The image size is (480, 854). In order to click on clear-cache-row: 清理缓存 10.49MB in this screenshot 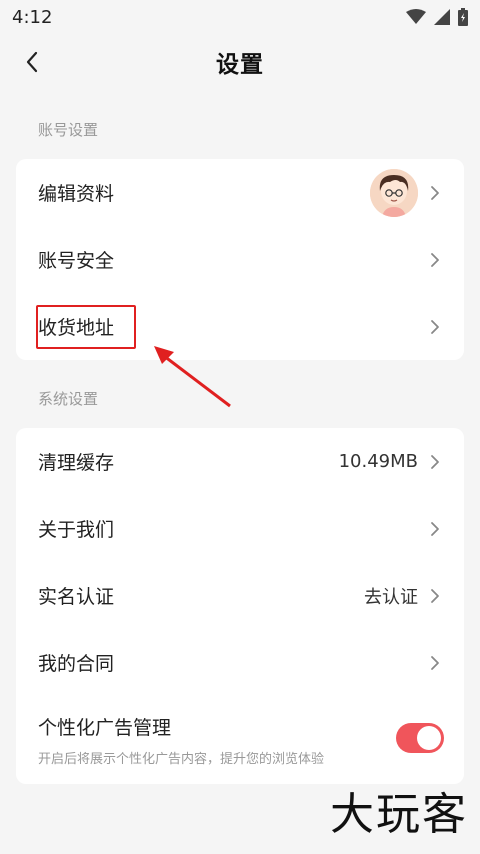, I will do `click(240, 461)`.